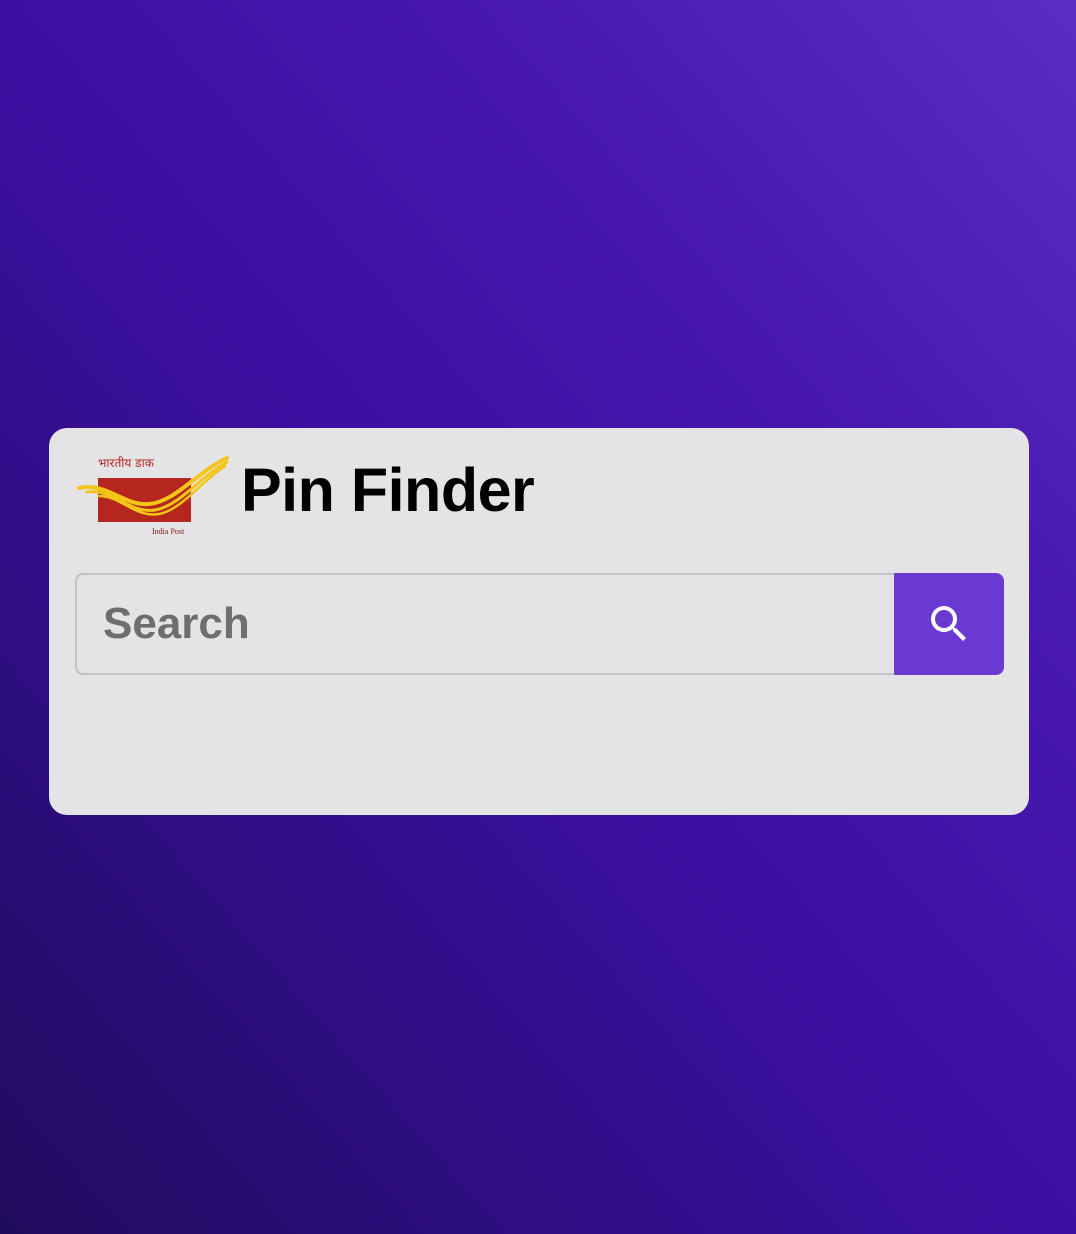  I want to click on logo-text-english: India Post, so click(168, 531).